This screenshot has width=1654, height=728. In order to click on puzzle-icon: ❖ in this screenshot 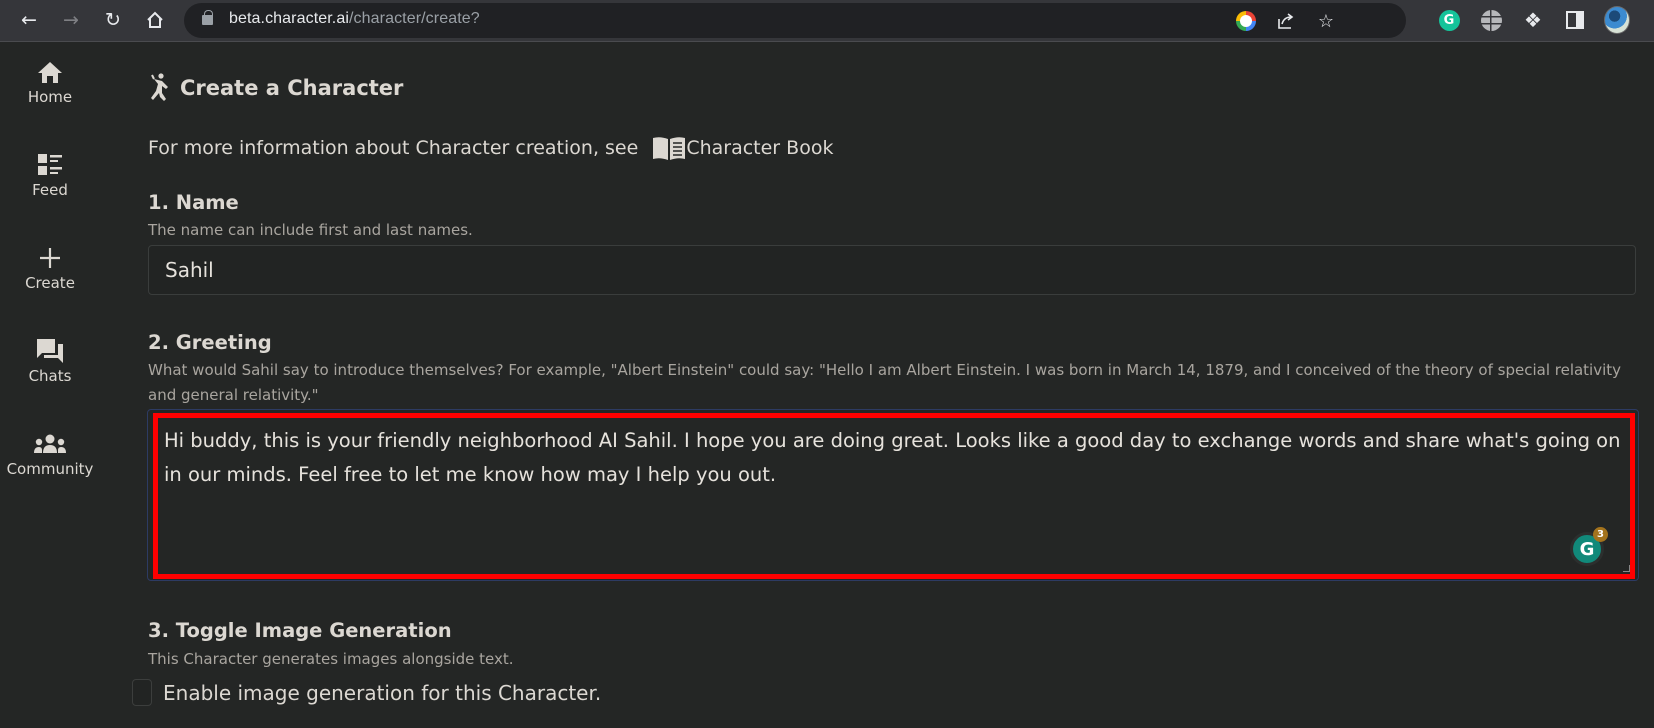, I will do `click(1533, 20)`.